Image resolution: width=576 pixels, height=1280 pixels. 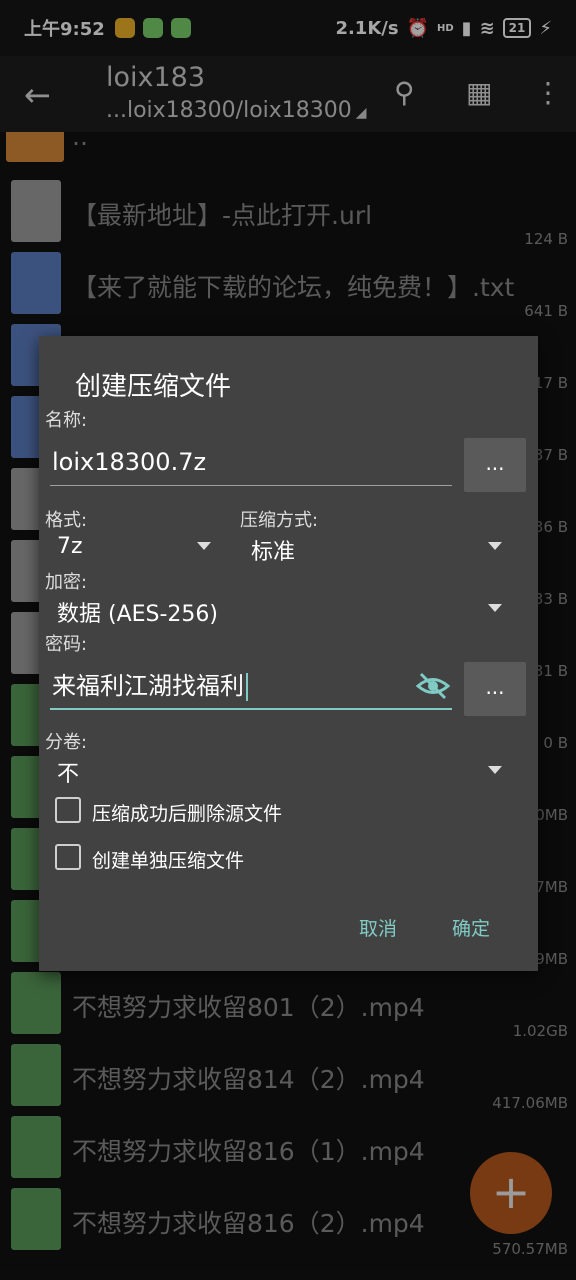 What do you see at coordinates (66, 742) in the screenshot?
I see `split-label: 分卷:` at bounding box center [66, 742].